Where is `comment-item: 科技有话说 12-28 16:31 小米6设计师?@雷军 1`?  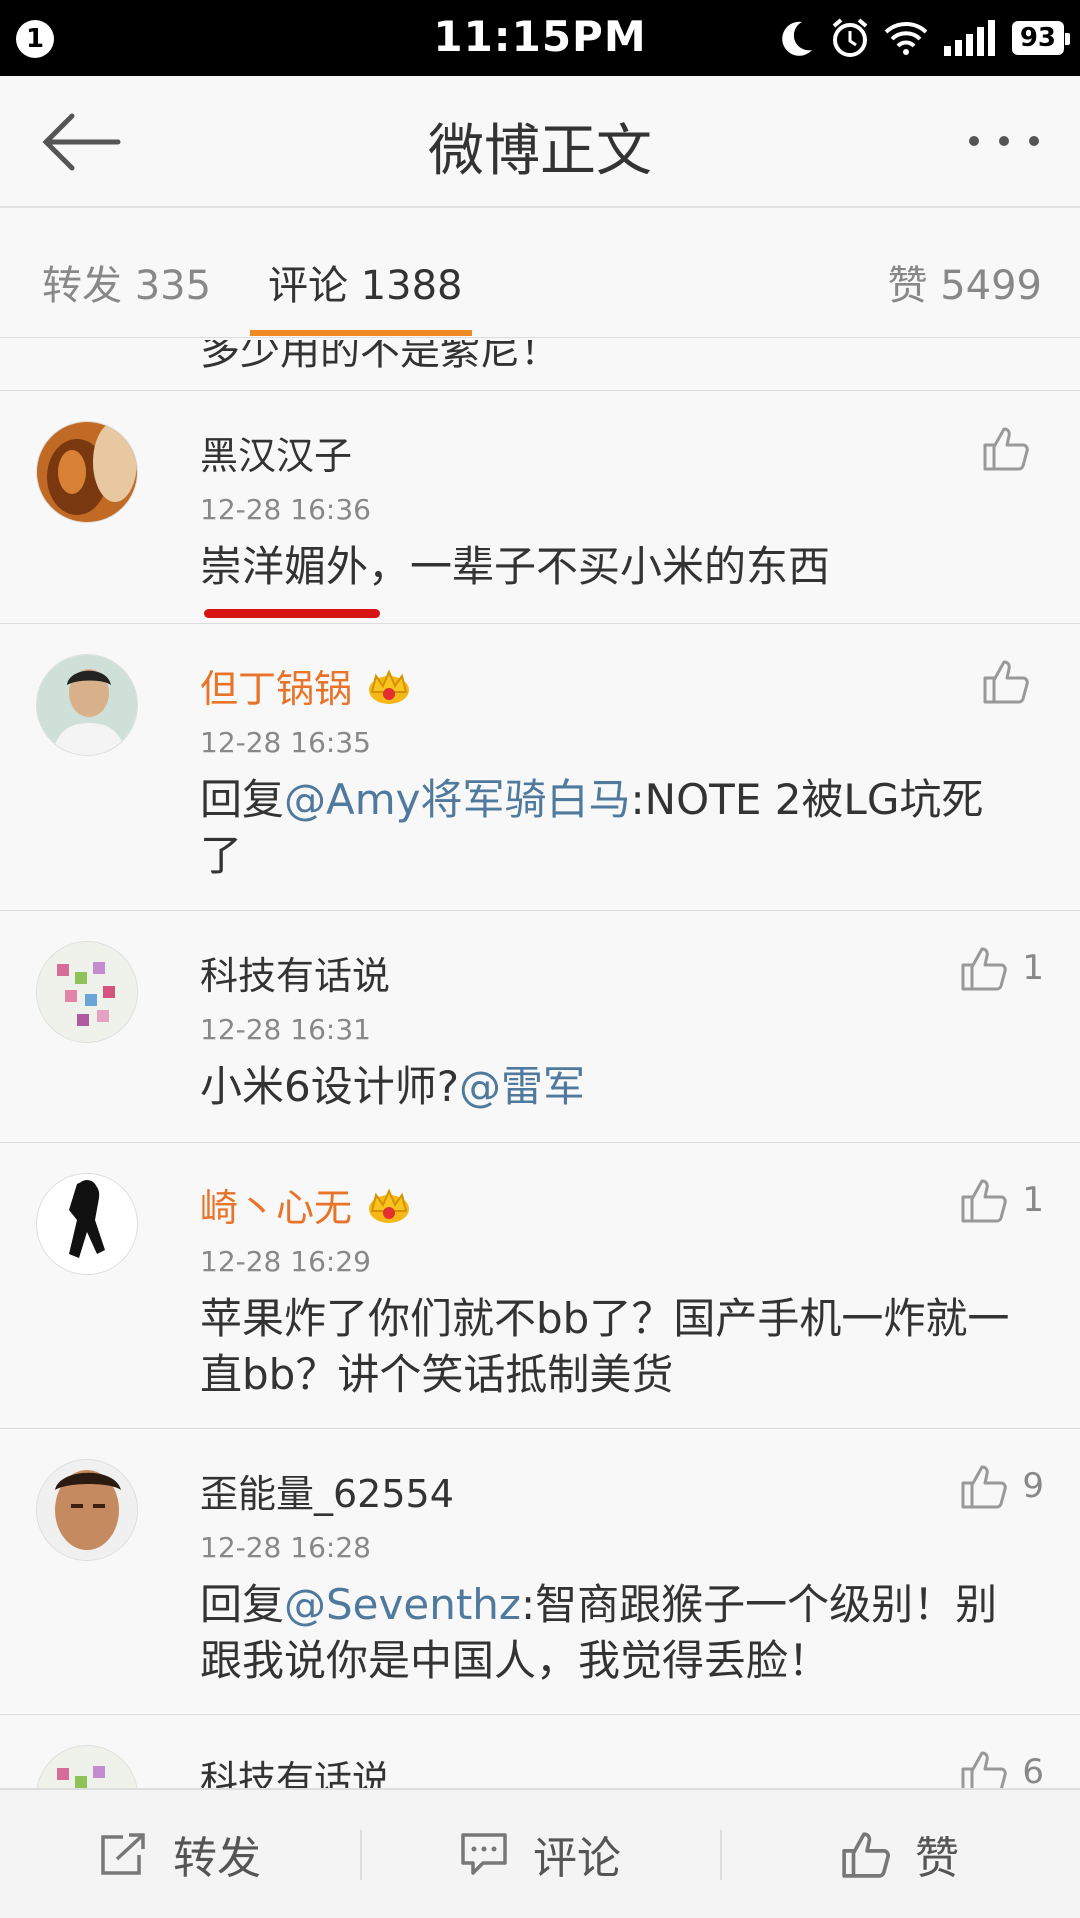 comment-item: 科技有话说 12-28 16:31 小米6设计师?@雷军 1 is located at coordinates (540, 1026).